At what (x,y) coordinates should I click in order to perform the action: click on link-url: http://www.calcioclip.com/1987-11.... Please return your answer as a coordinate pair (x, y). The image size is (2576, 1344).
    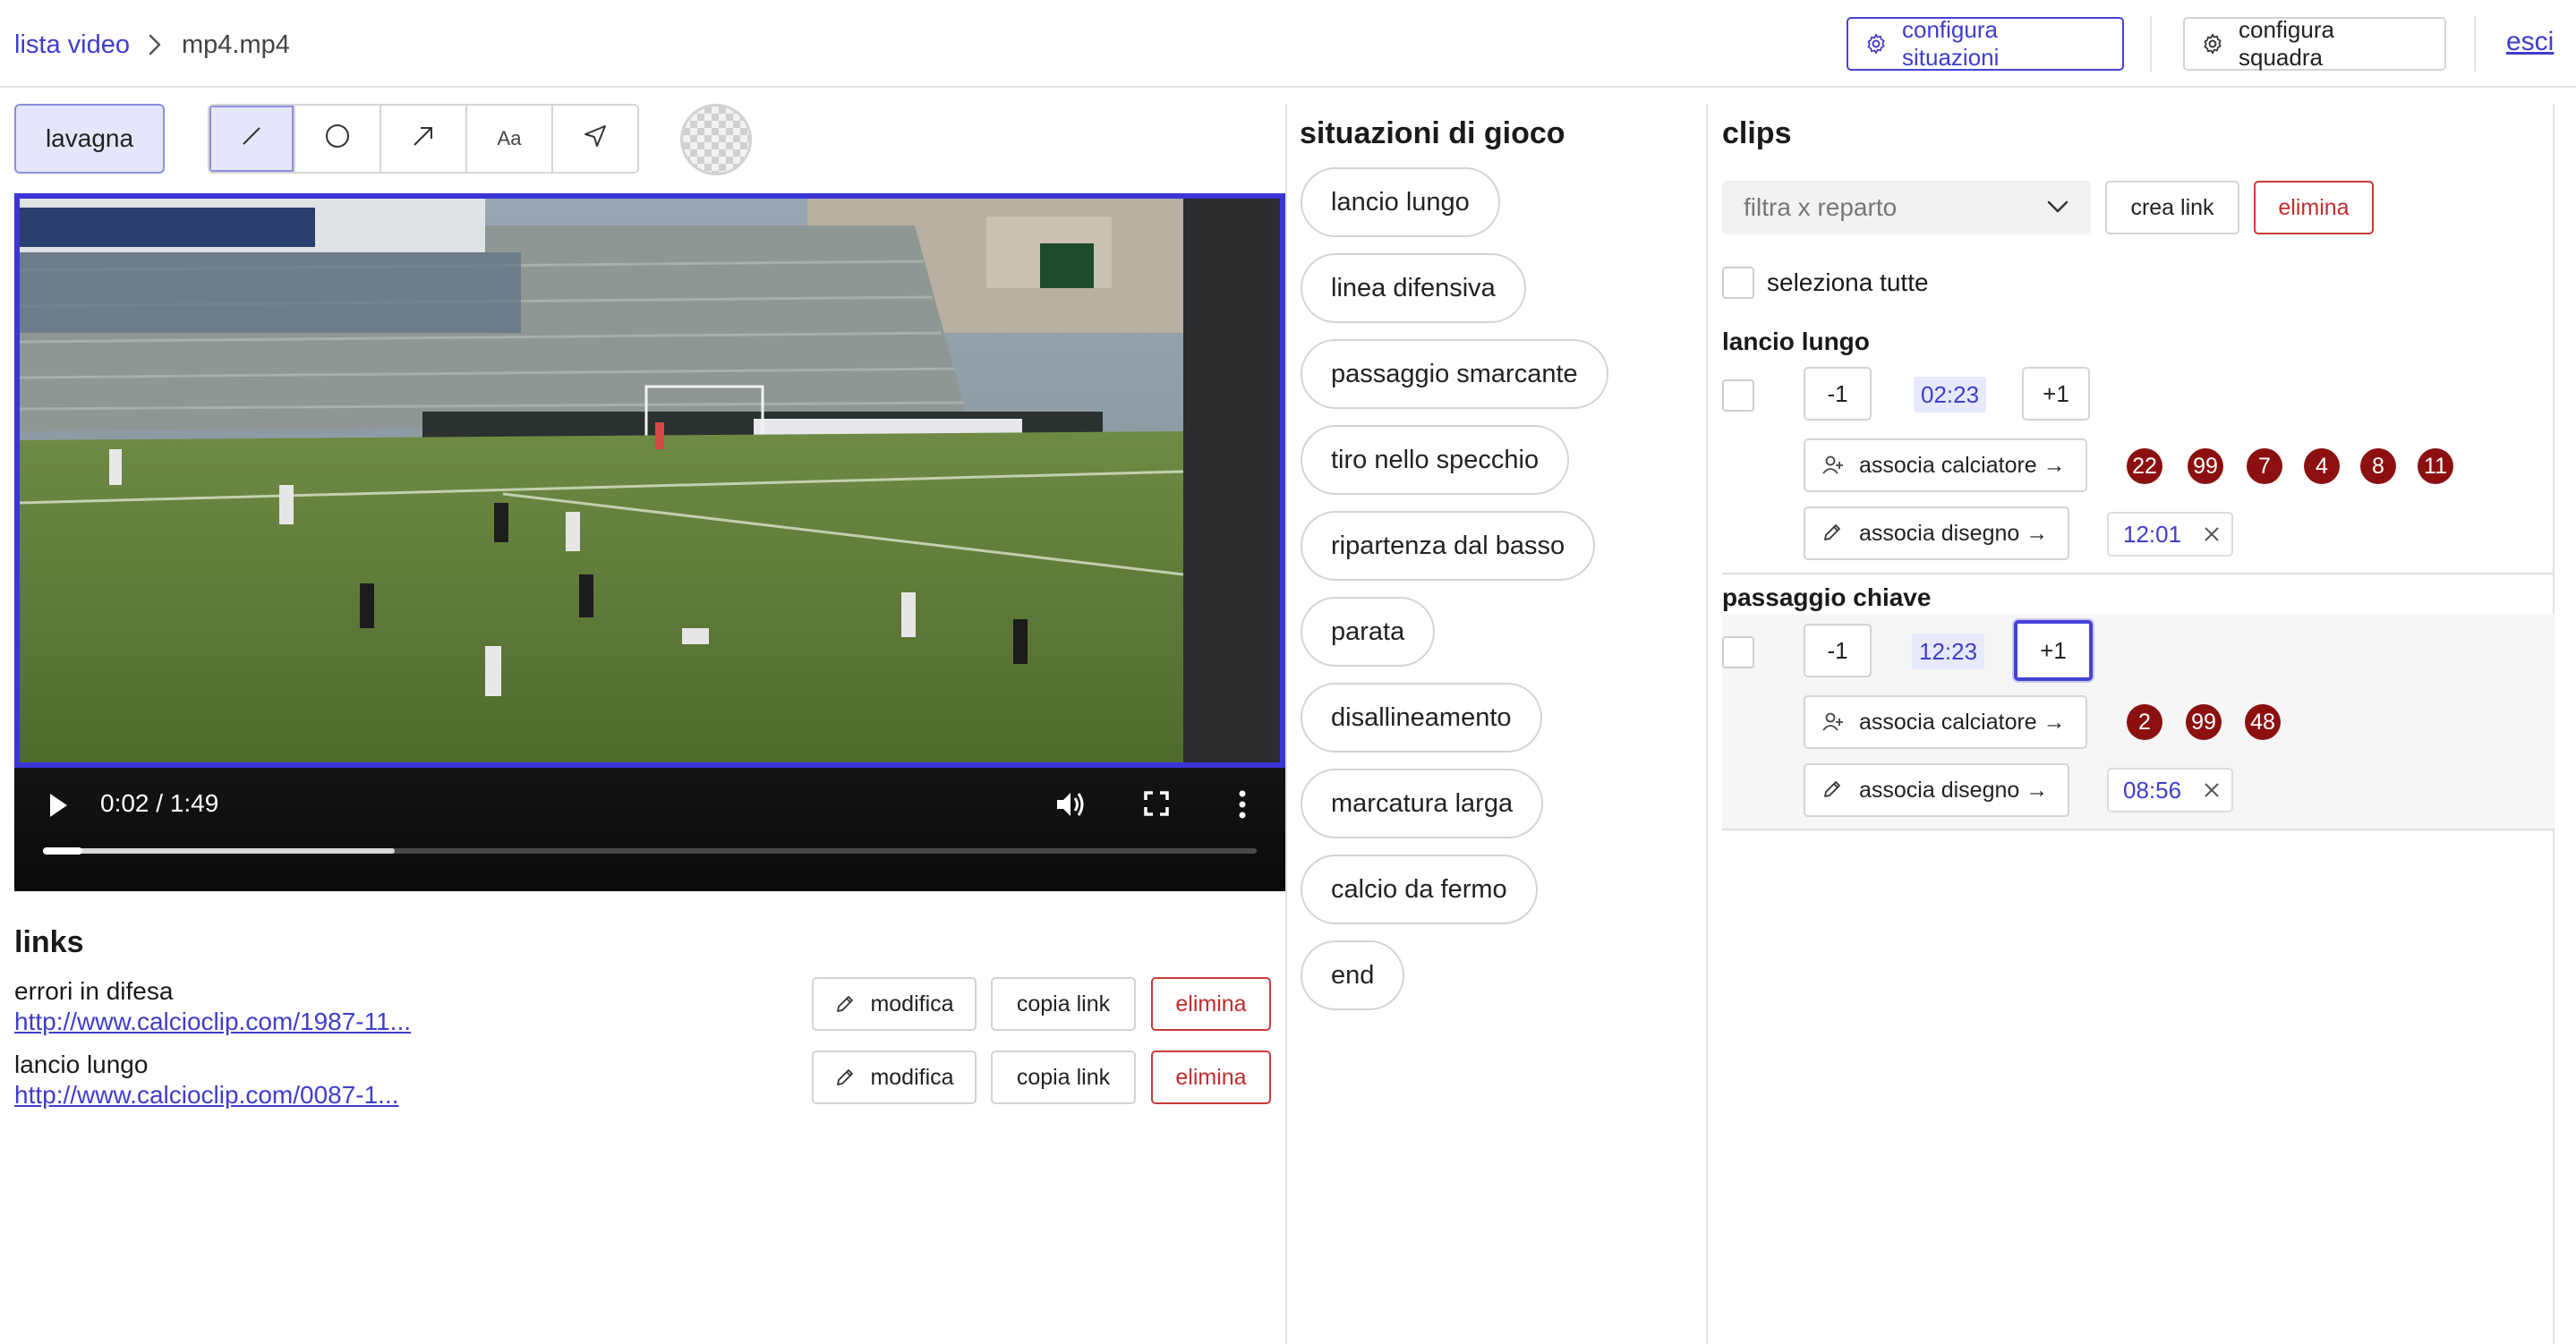
    Looking at the image, I should click on (212, 1022).